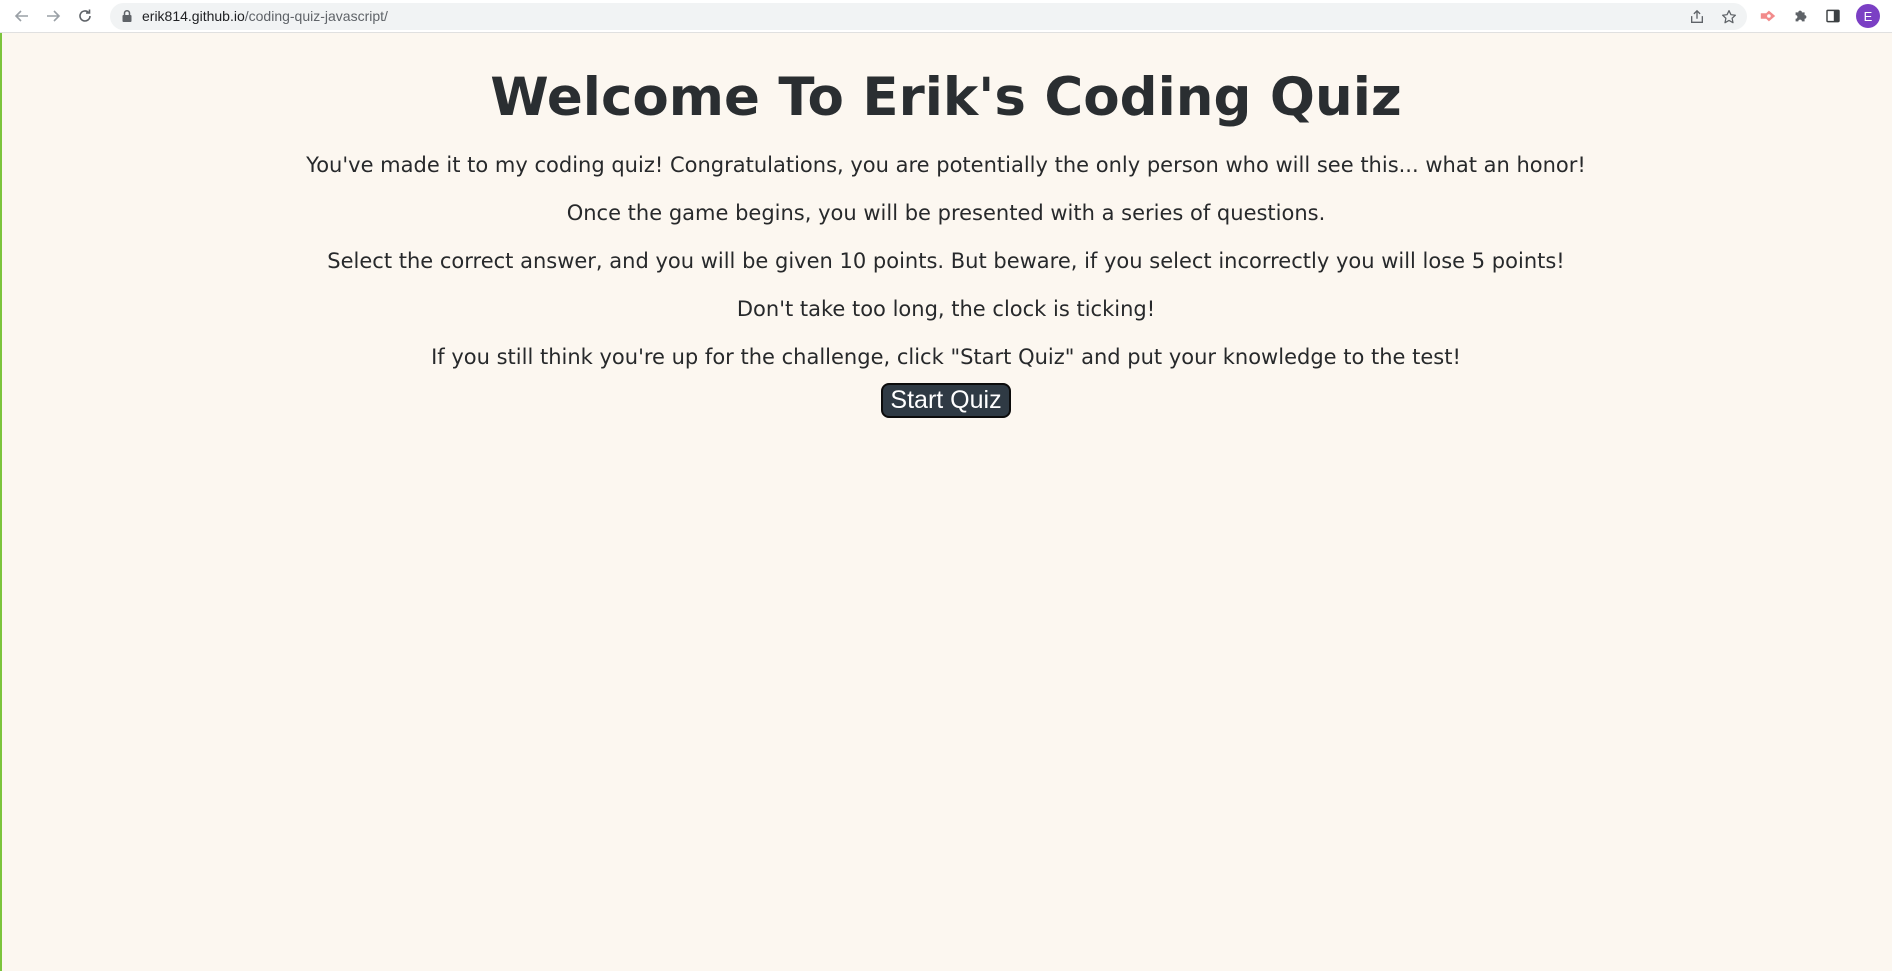 This screenshot has height=971, width=1892. Describe the element at coordinates (946, 97) in the screenshot. I see `page-title: Welcome To Erik's Coding Quiz` at that location.